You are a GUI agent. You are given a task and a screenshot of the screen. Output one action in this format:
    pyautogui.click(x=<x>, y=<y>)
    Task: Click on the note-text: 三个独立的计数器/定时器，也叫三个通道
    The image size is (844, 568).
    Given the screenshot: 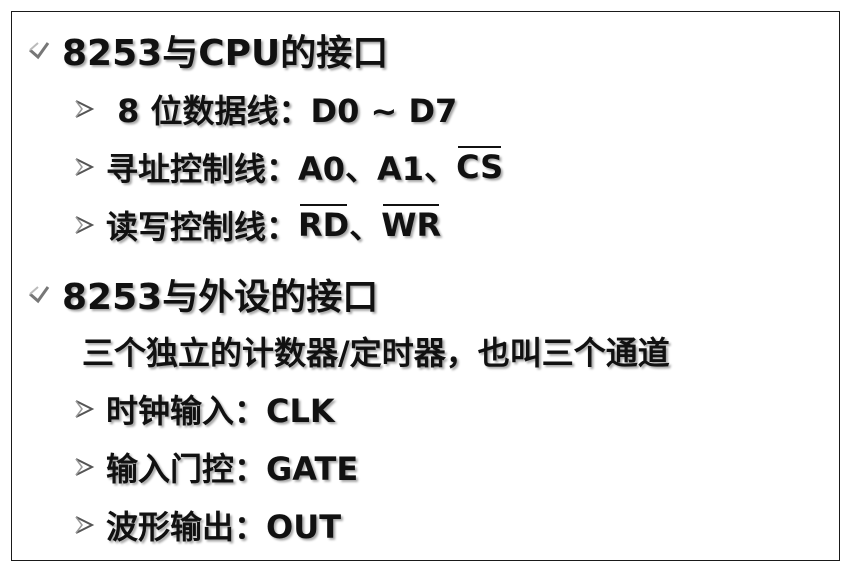 What is the action you would take?
    pyautogui.click(x=376, y=353)
    